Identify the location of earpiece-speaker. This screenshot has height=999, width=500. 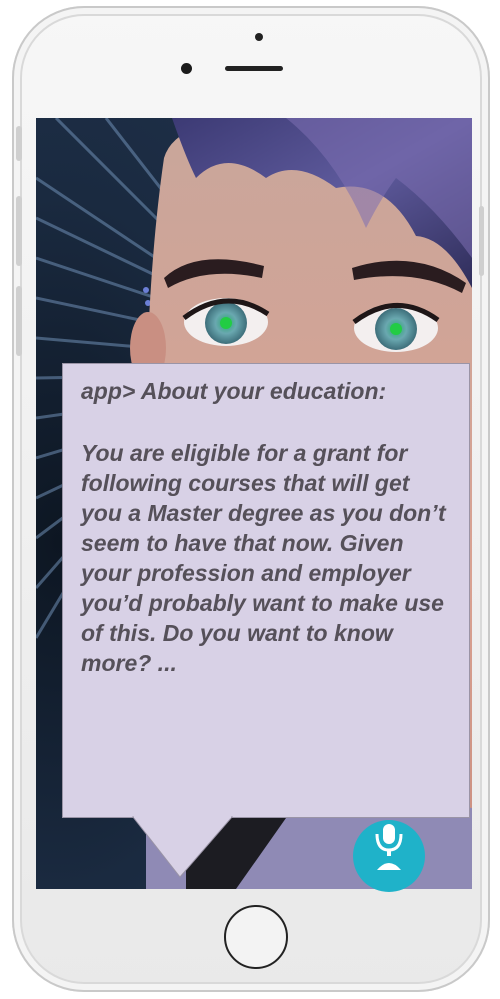
(254, 68).